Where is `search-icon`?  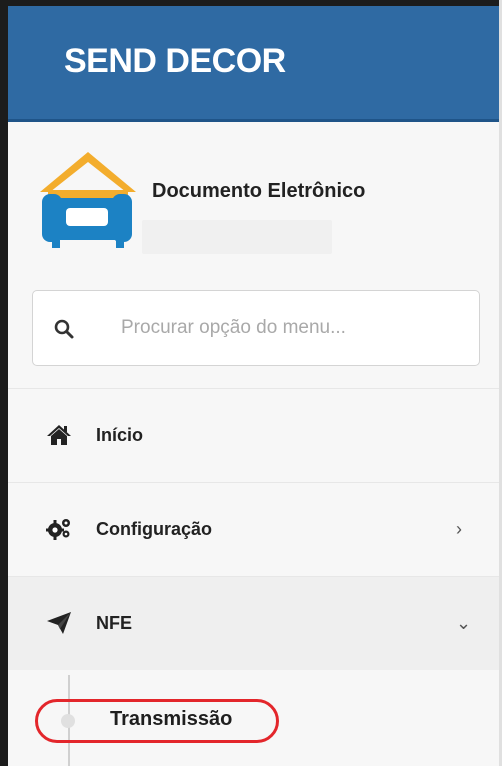
search-icon is located at coordinates (64, 329).